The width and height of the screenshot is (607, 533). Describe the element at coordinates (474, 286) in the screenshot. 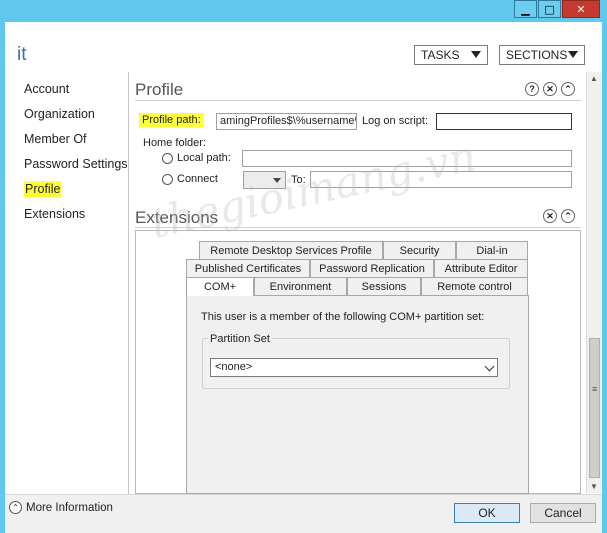

I see `tab-remote-control: Remote control` at that location.